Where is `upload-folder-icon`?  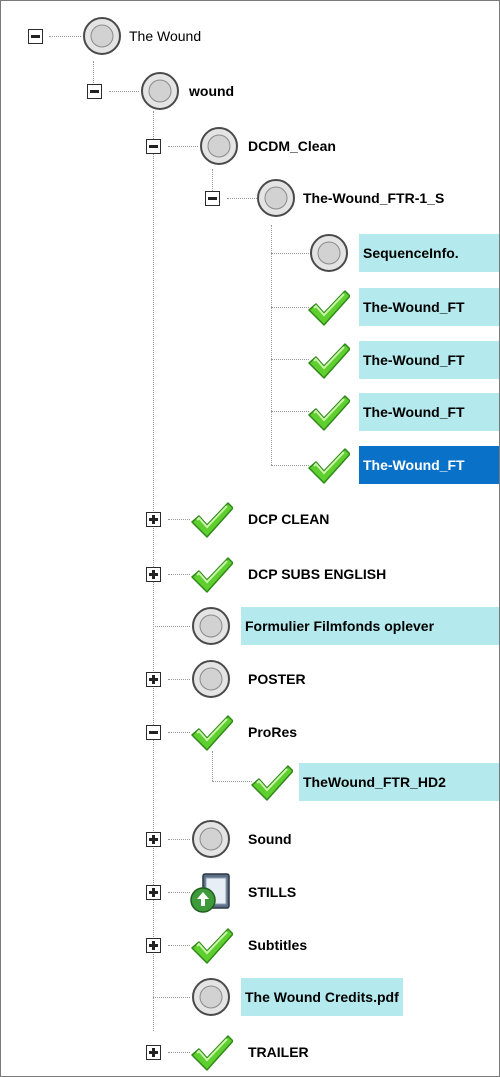
upload-folder-icon is located at coordinates (210, 893).